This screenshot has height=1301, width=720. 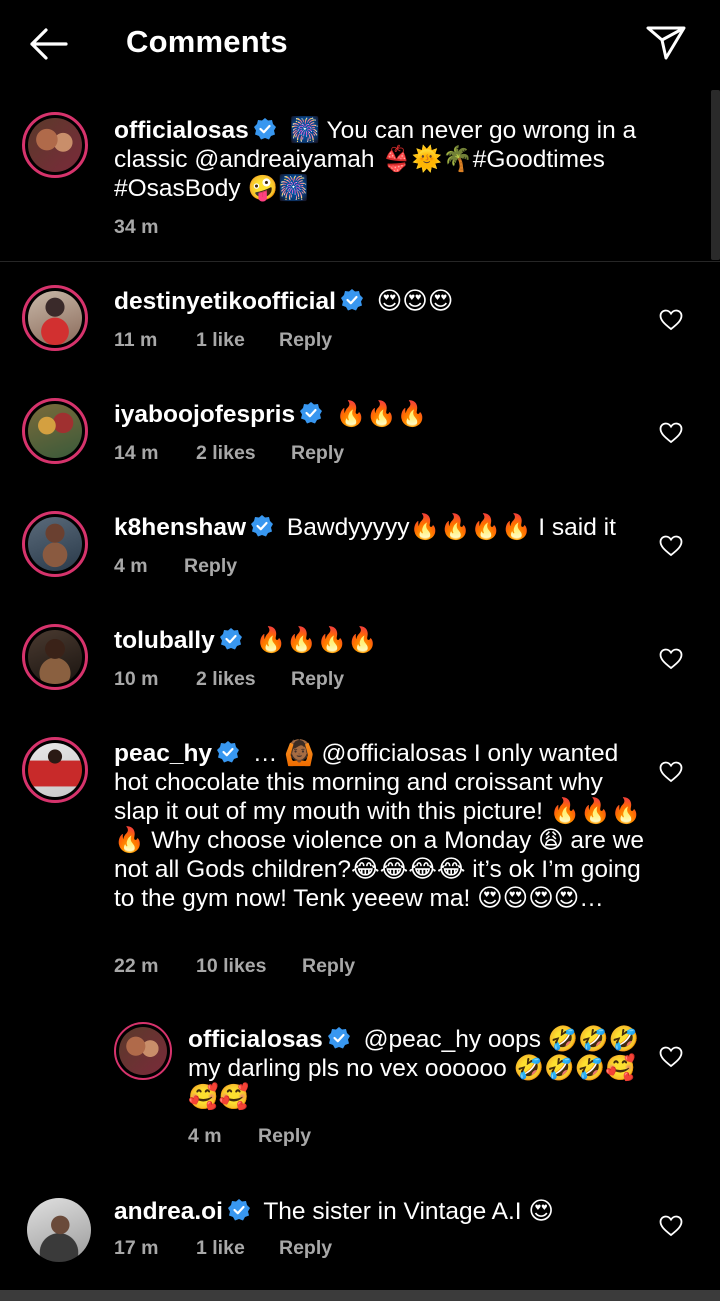 What do you see at coordinates (360, 261) in the screenshot?
I see `divider` at bounding box center [360, 261].